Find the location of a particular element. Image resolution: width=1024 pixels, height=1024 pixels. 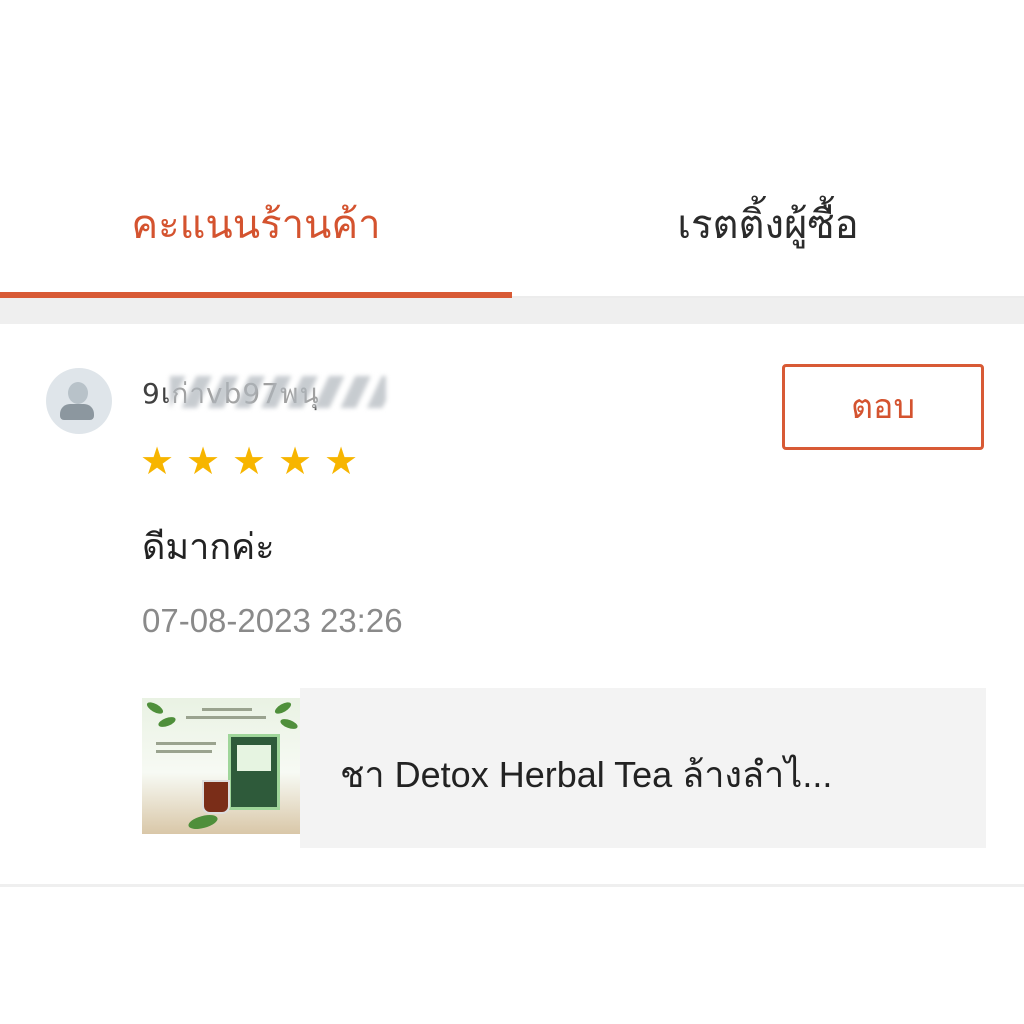

tea-package-graphic is located at coordinates (254, 772).